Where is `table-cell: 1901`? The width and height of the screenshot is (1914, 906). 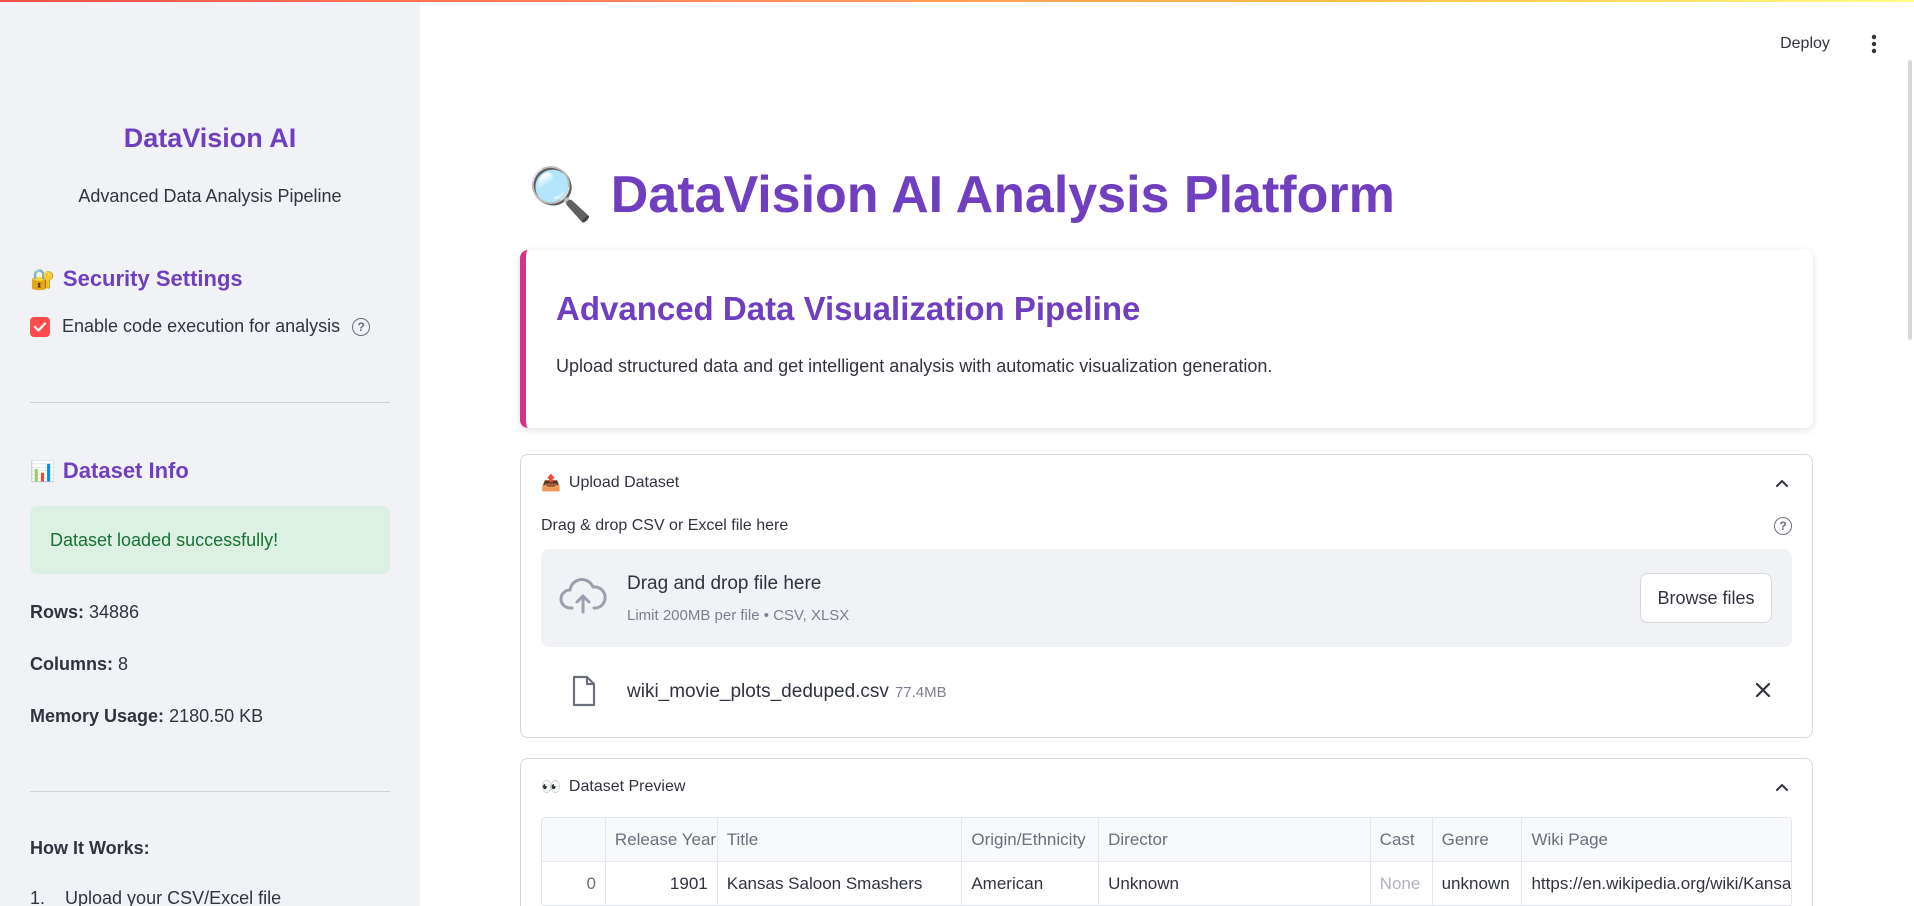
table-cell: 1901 is located at coordinates (662, 883).